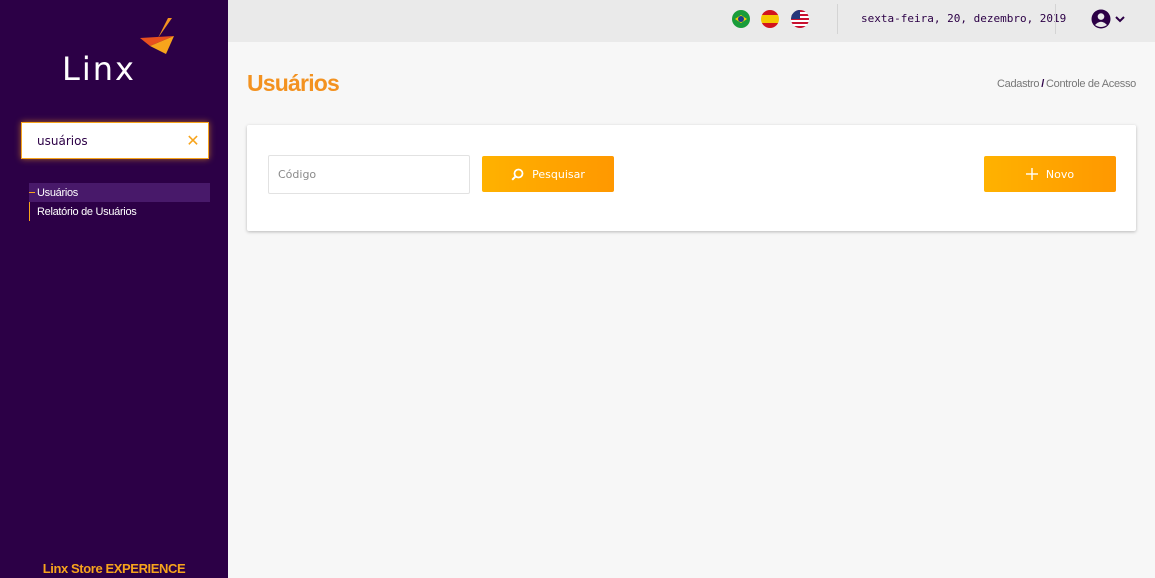 The width and height of the screenshot is (1155, 578). Describe the element at coordinates (107, 141) in the screenshot. I see `menu-search-input: usuários` at that location.